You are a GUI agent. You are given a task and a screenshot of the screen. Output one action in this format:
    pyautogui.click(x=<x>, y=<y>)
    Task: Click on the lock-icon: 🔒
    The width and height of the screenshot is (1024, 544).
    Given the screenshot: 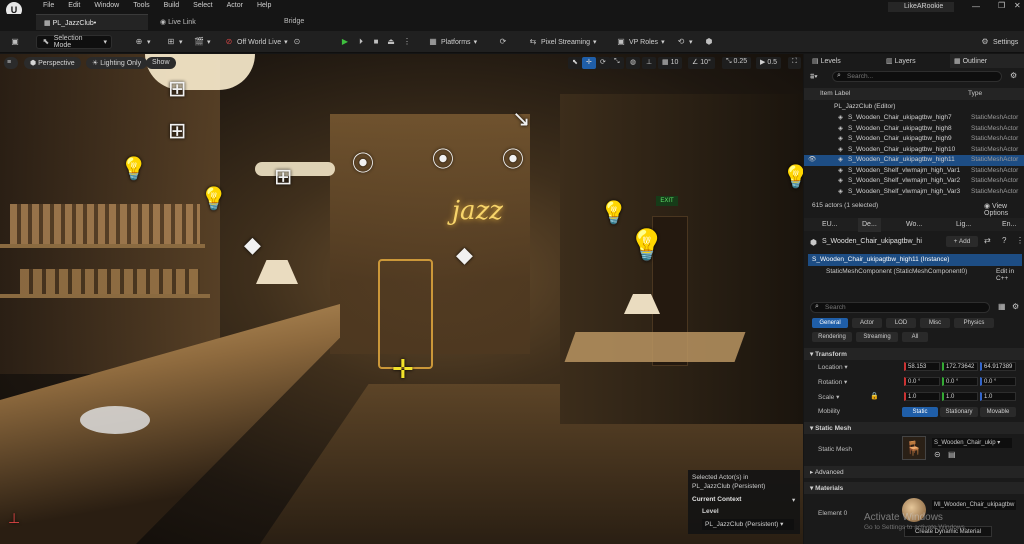 What is the action you would take?
    pyautogui.click(x=874, y=396)
    